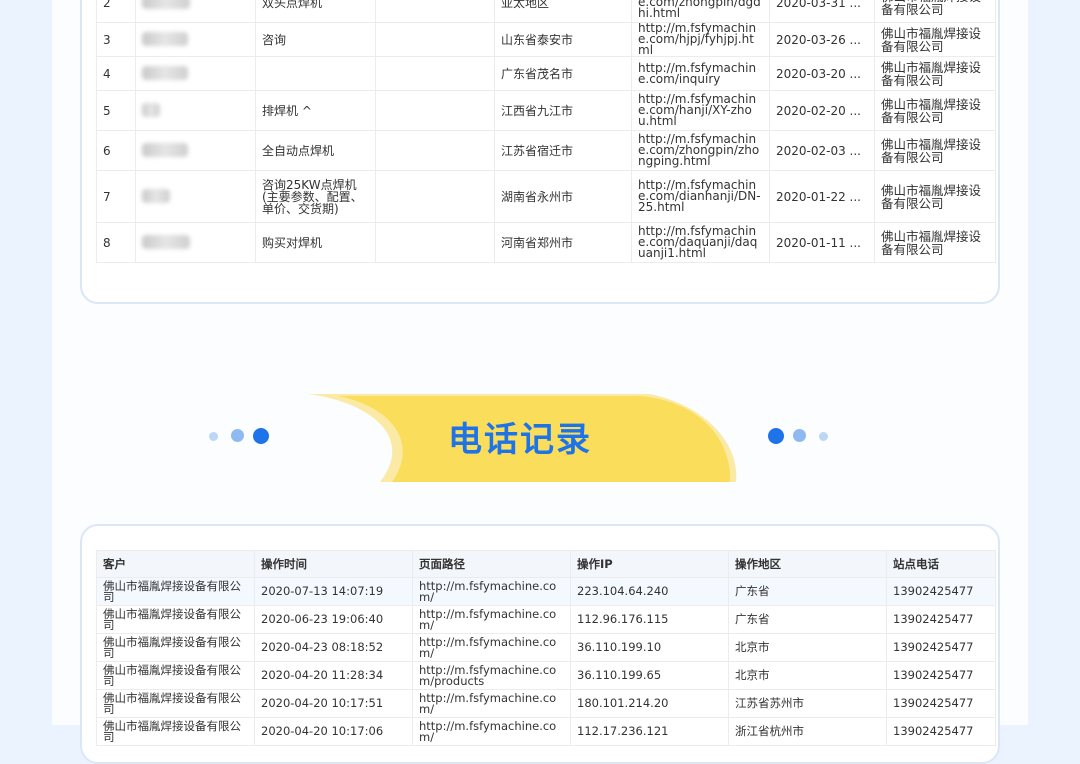 The width and height of the screenshot is (1080, 764). I want to click on url-link: http://m.fsfymachine.com/inquiry, so click(700, 73).